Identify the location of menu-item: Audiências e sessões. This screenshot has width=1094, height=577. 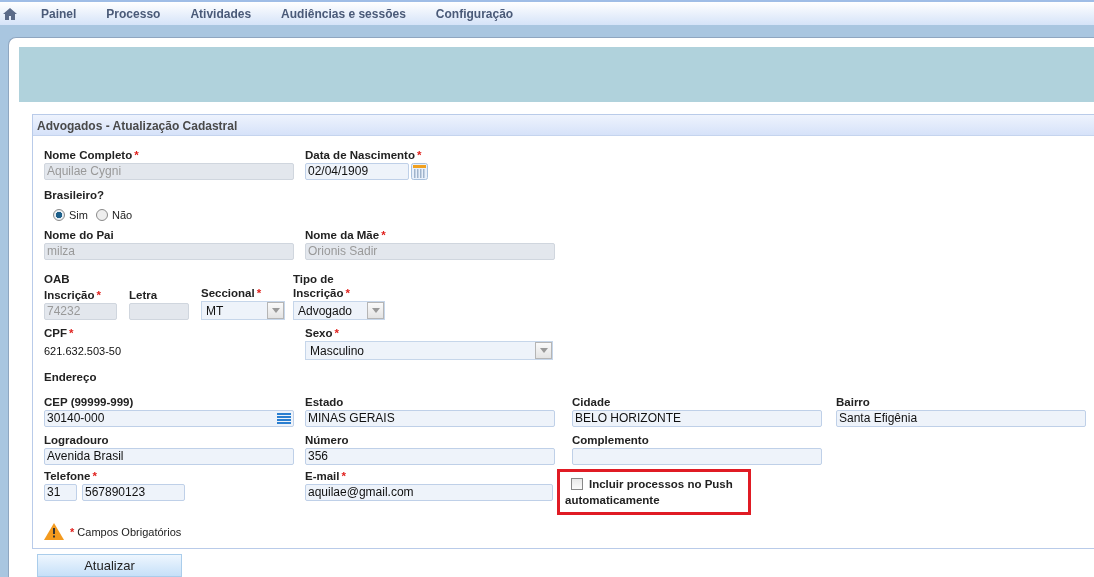
(343, 13).